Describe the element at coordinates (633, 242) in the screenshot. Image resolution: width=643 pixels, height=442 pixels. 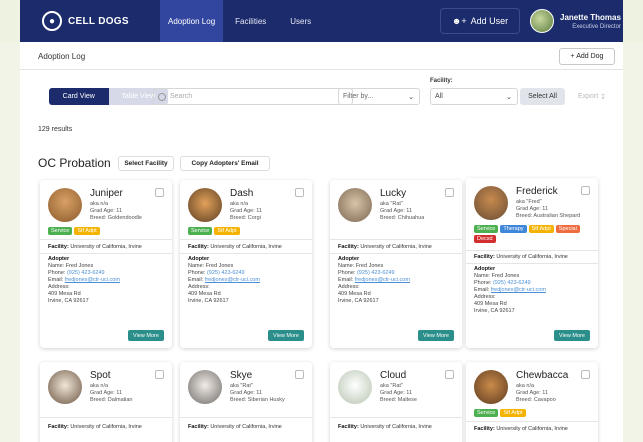
I see `page-background-right` at that location.